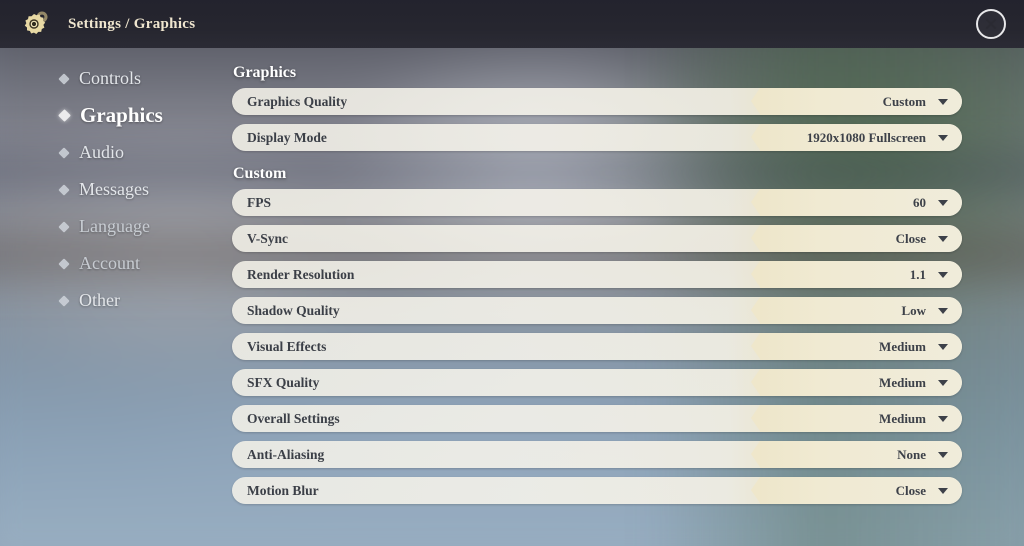 Image resolution: width=1024 pixels, height=546 pixels. Describe the element at coordinates (866, 137) in the screenshot. I see `setting-value: 1920x1080 Fullscreen` at that location.